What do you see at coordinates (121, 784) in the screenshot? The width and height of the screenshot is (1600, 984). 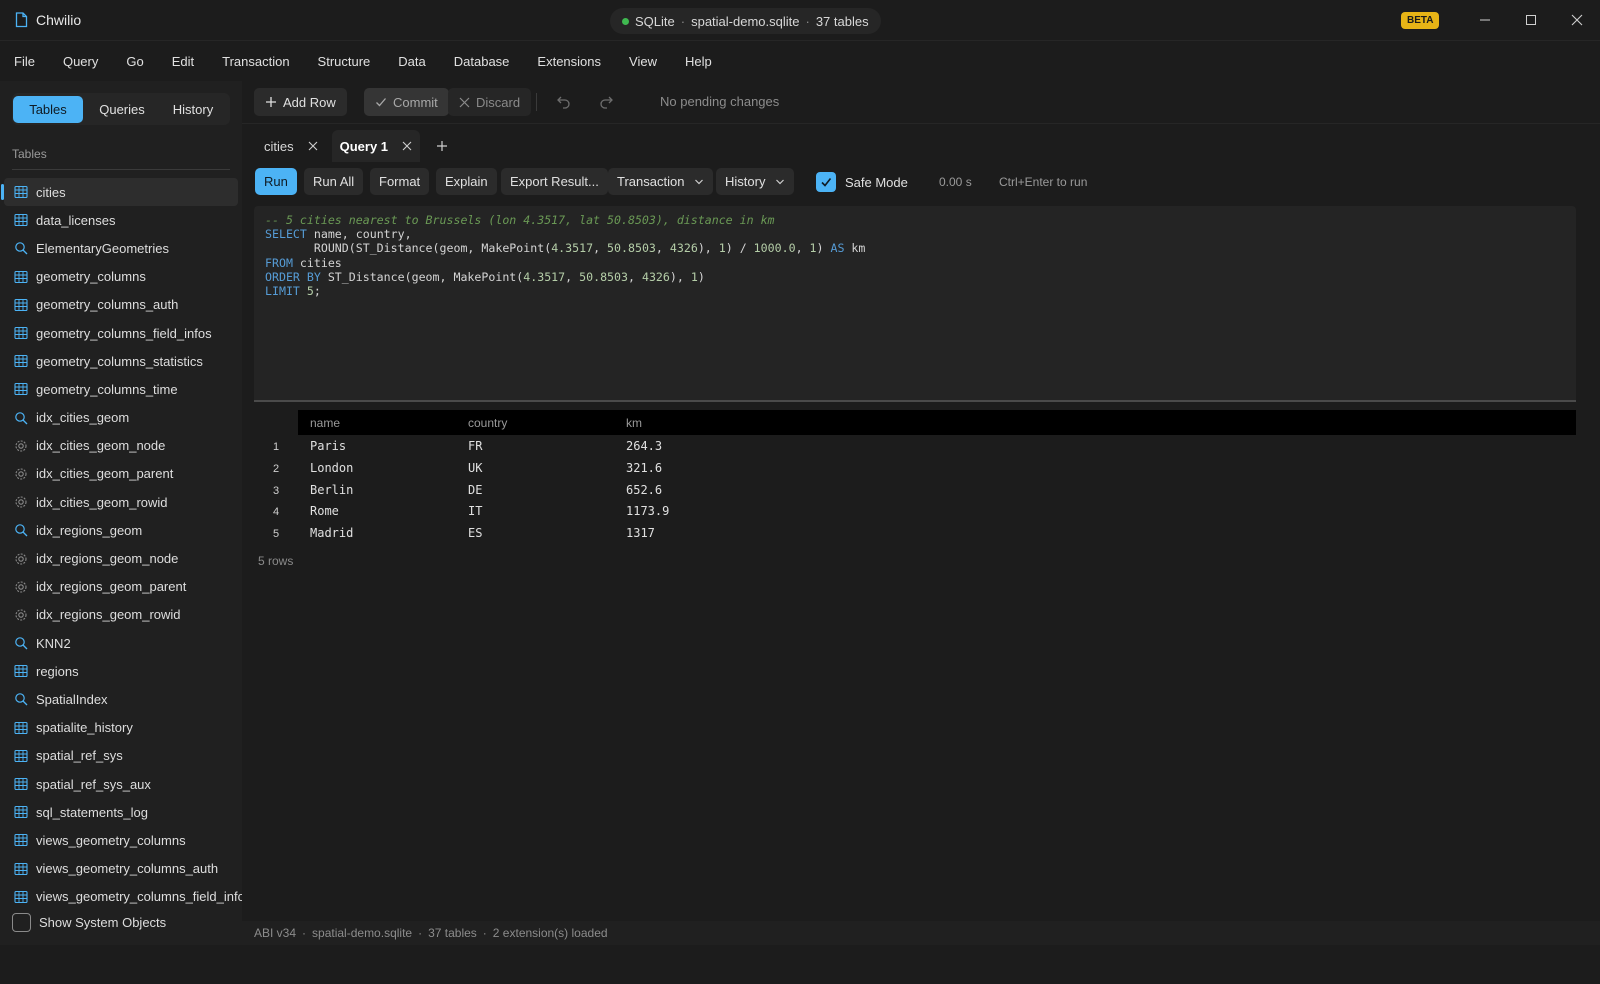 I see `sidebar-item-spatial-ref-sys-aux: spatial_ref_sys_aux` at bounding box center [121, 784].